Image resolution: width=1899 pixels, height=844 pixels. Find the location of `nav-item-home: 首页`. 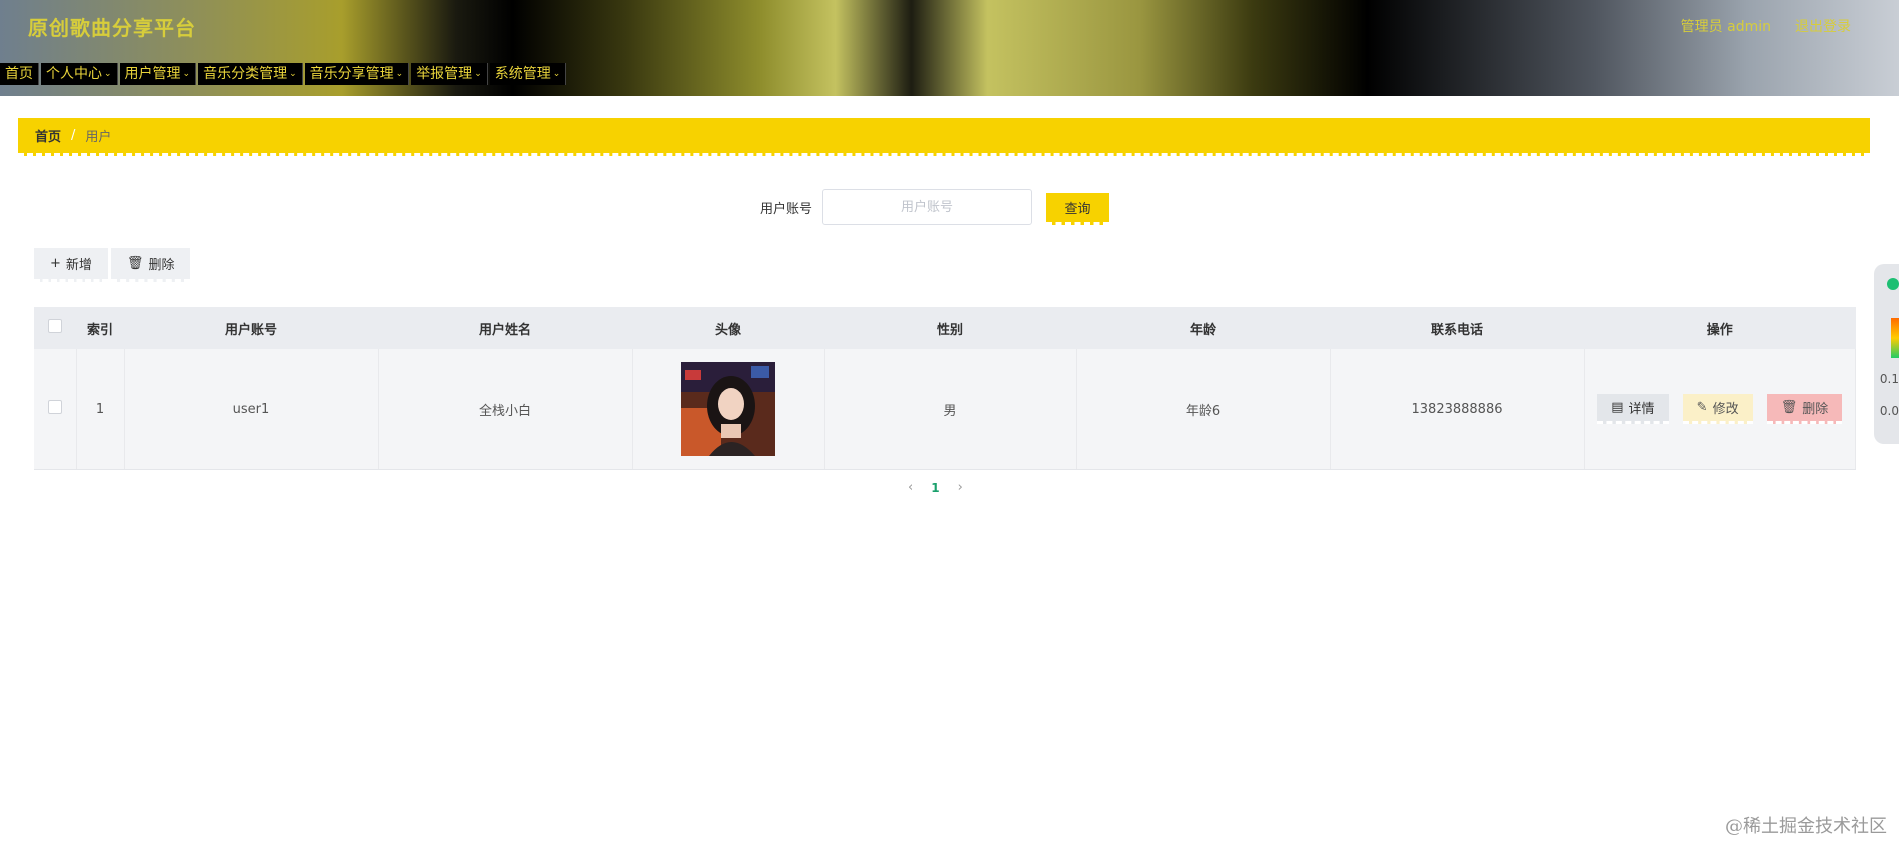

nav-item-home: 首页 is located at coordinates (19, 74).